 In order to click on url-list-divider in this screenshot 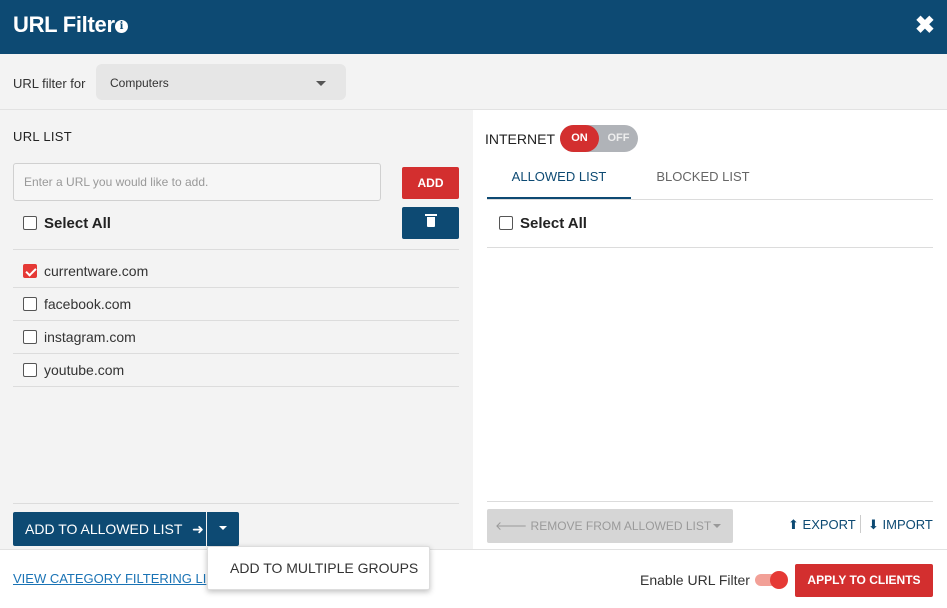, I will do `click(236, 249)`.